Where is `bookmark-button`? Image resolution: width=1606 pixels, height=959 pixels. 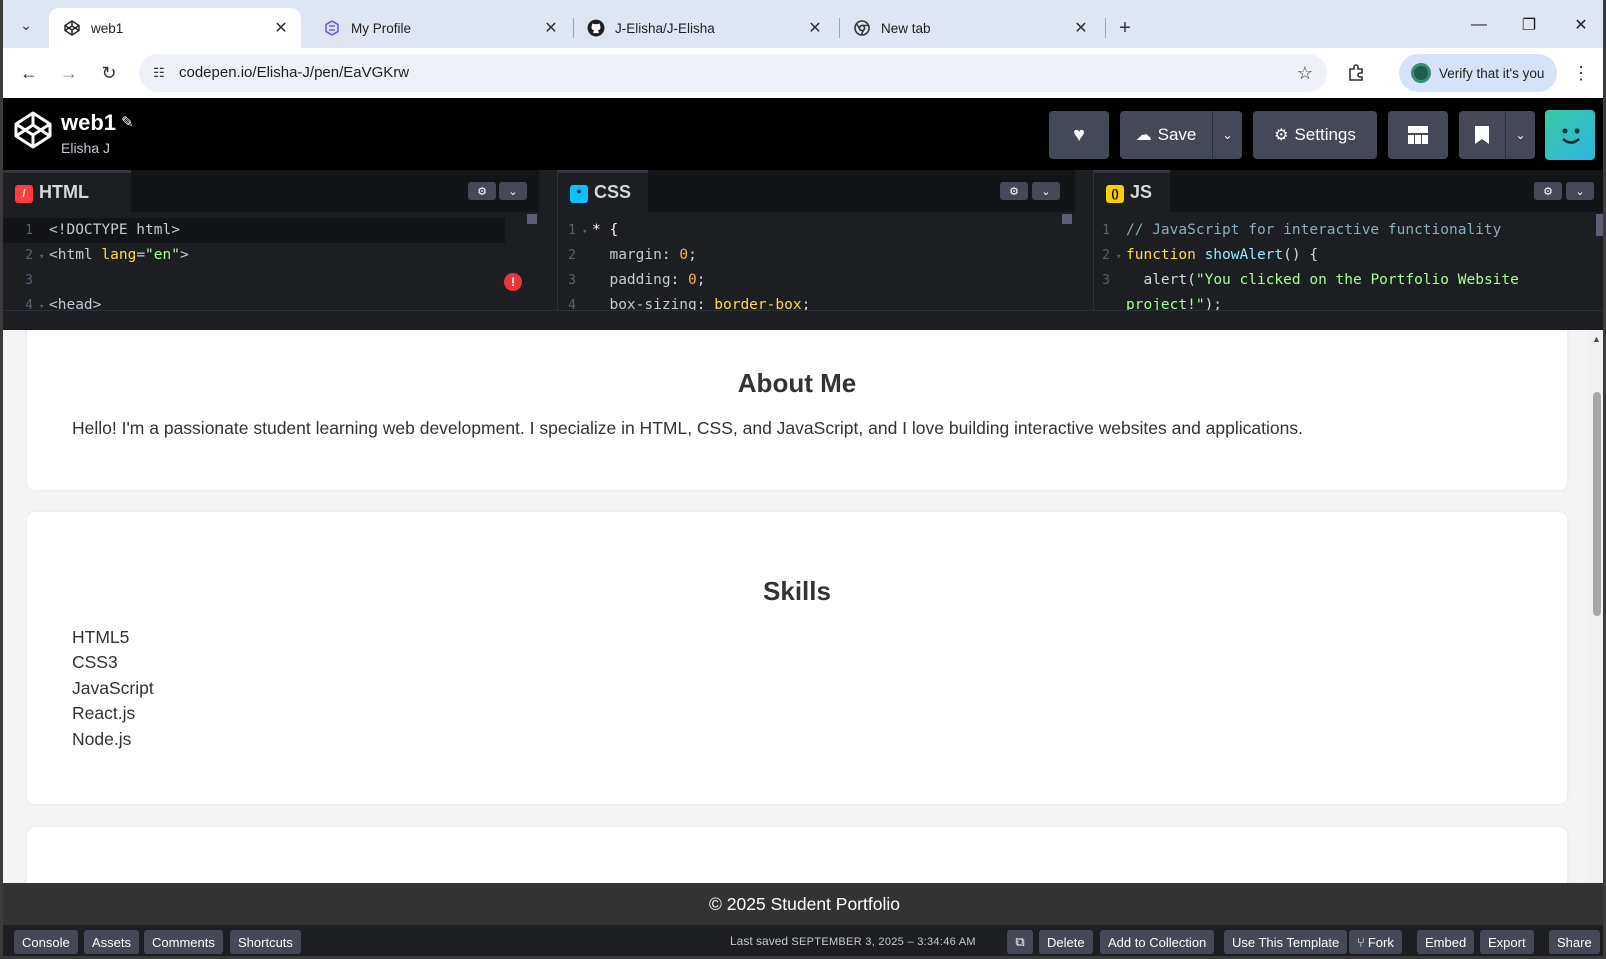
bookmark-button is located at coordinates (1482, 135).